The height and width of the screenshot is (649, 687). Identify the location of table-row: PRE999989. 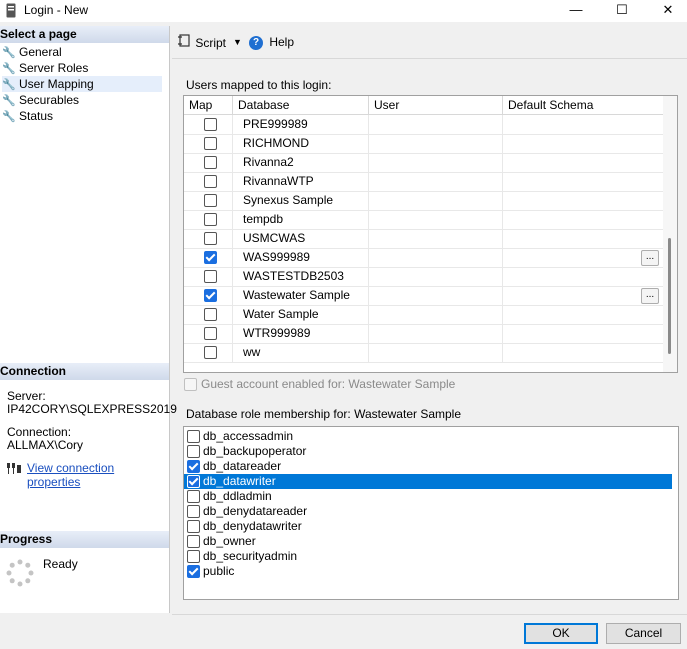
(424, 125).